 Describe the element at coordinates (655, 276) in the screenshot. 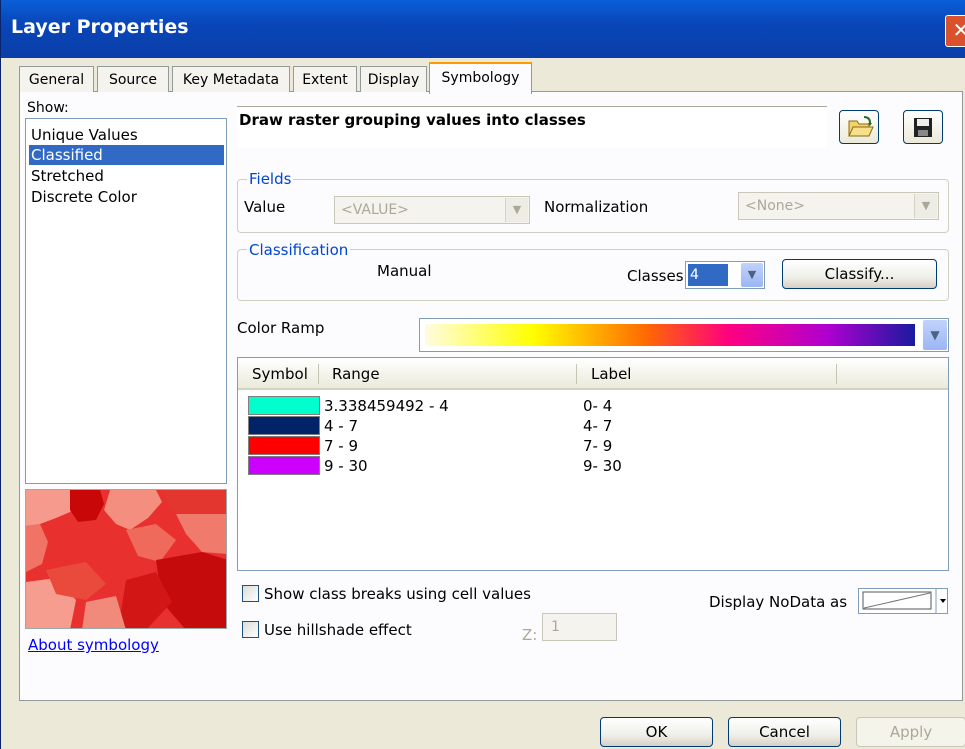

I see `classes-label: Classes` at that location.